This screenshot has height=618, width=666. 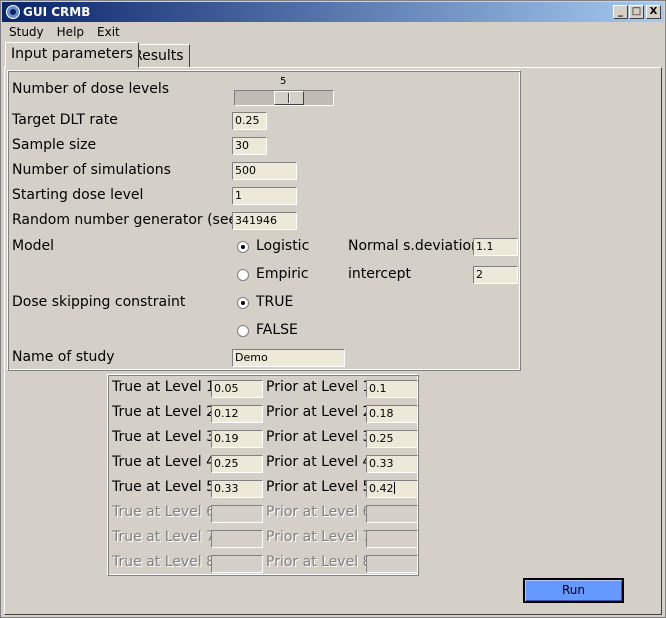 I want to click on prior-level-label: Prior at Level 1, so click(x=319, y=387).